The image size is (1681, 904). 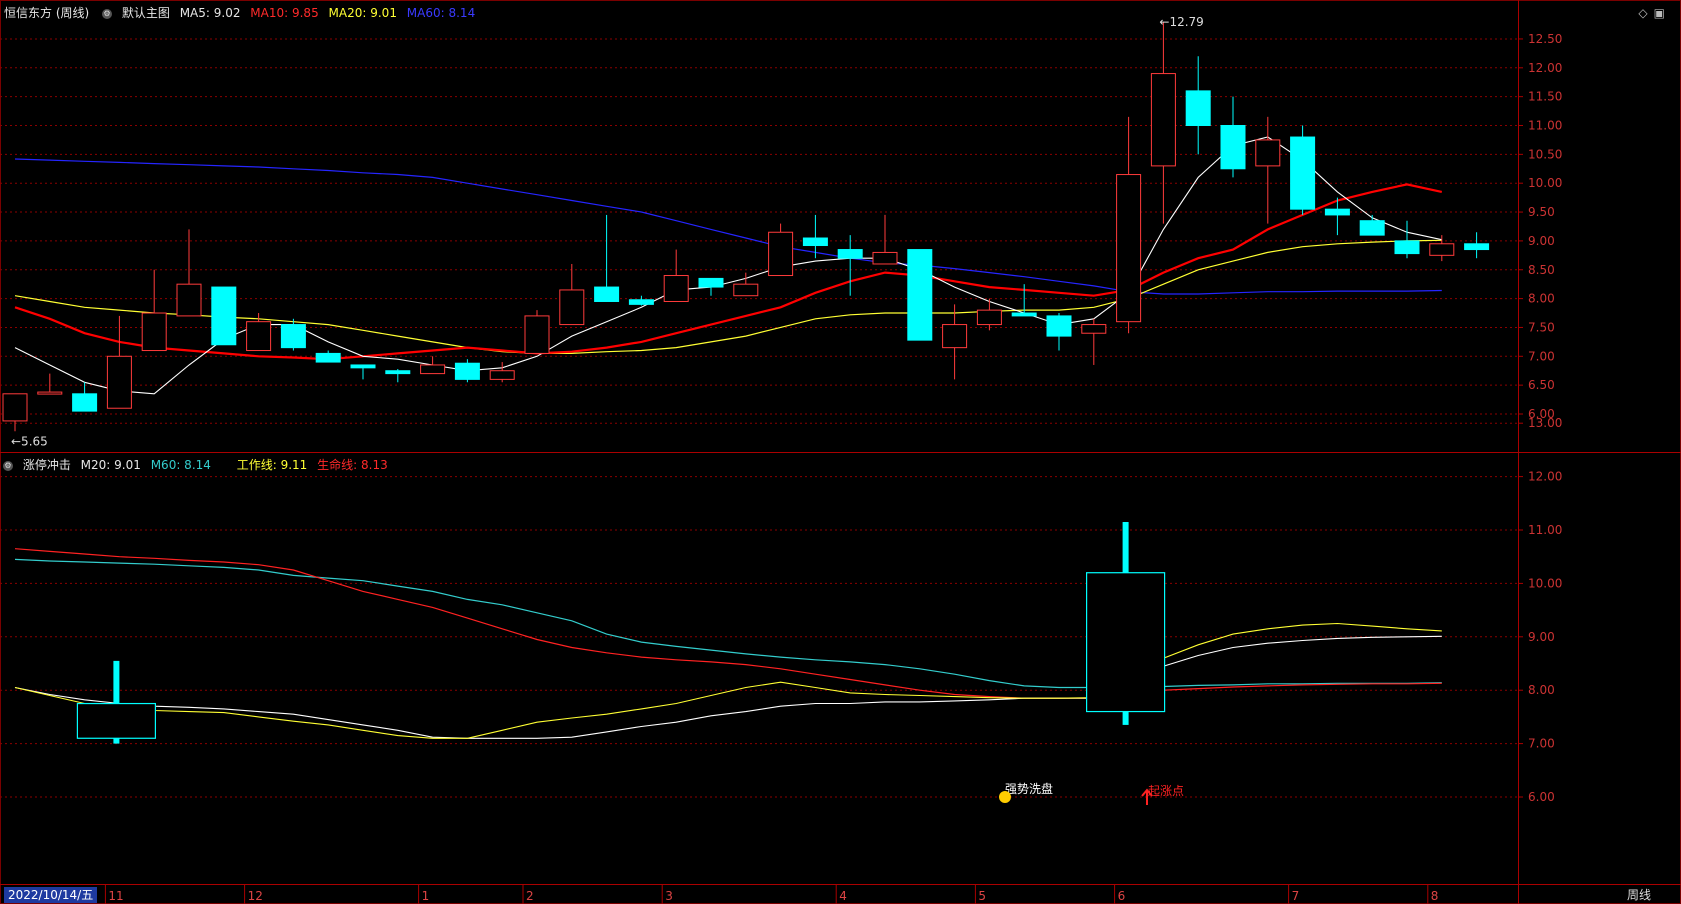 What do you see at coordinates (728, 680) in the screenshot?
I see `work-line` at bounding box center [728, 680].